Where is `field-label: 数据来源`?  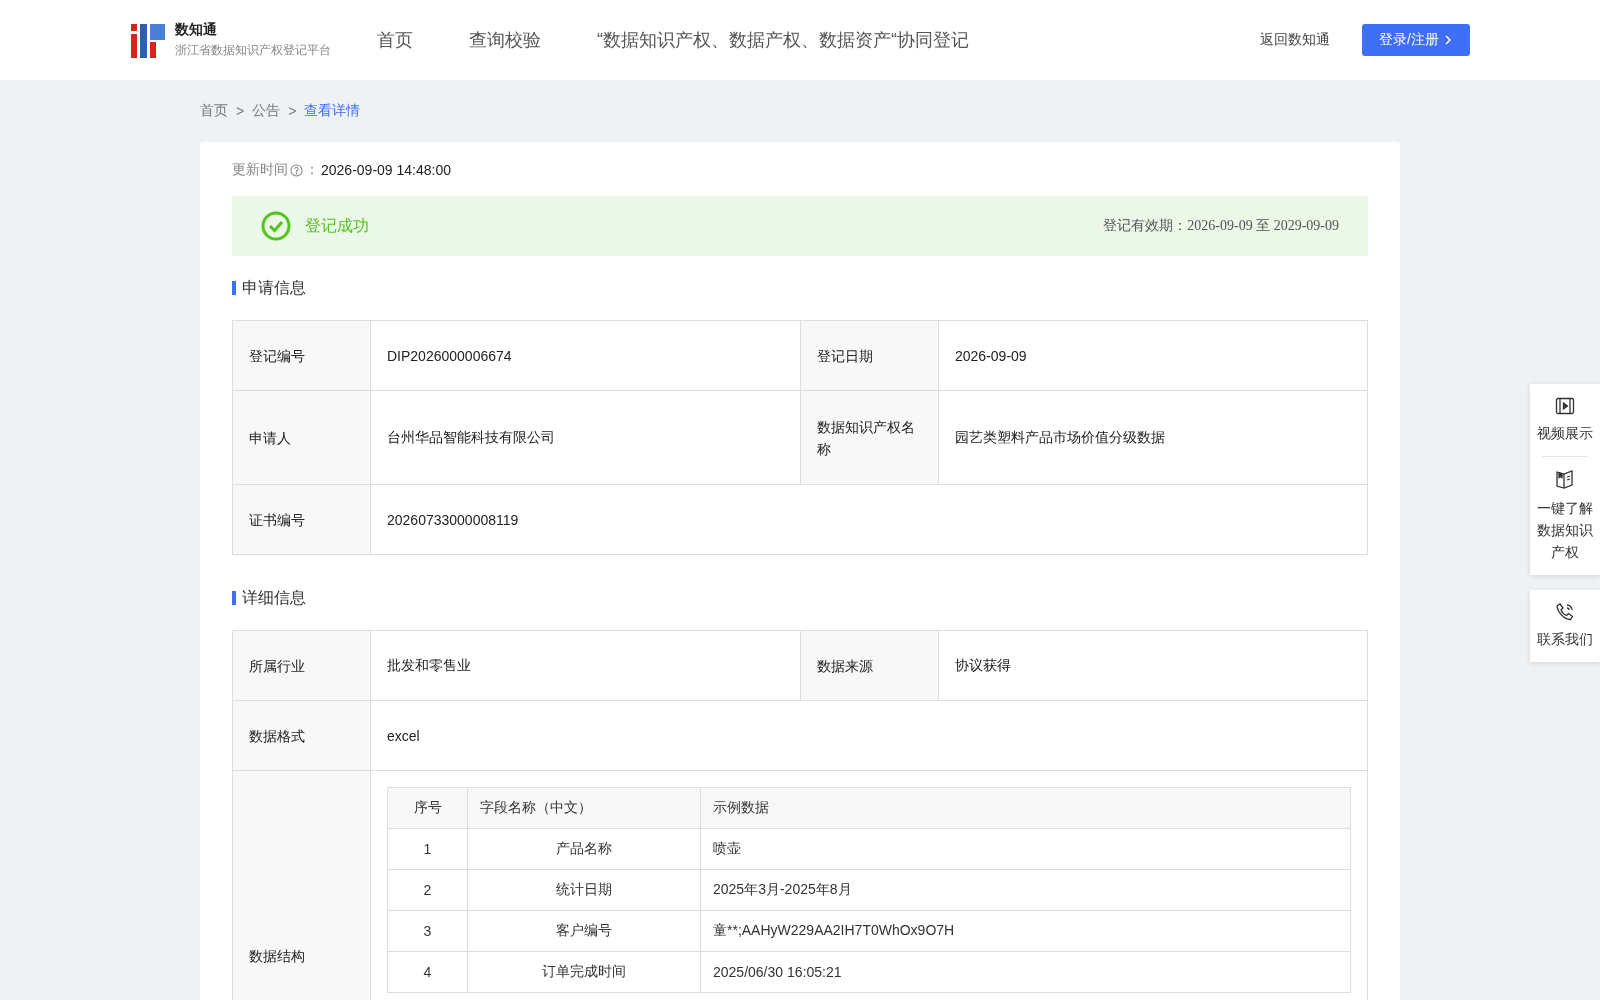
field-label: 数据来源 is located at coordinates (870, 665).